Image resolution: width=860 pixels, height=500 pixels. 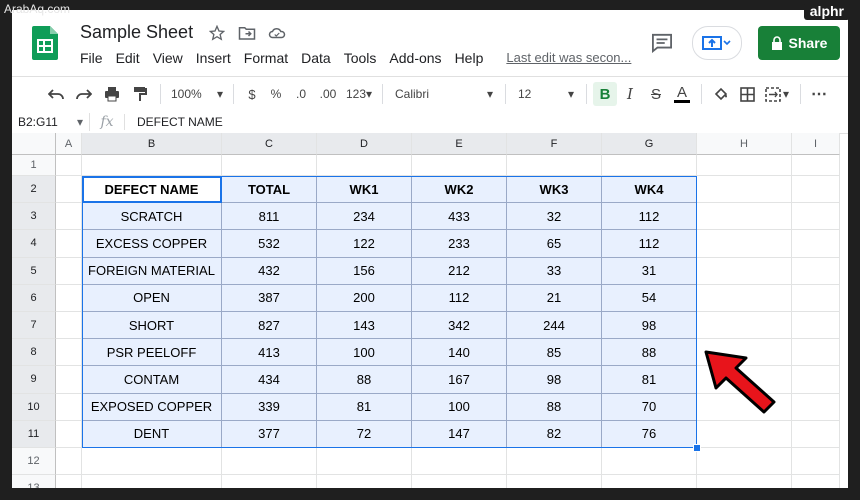 I want to click on name-box: B2:G11 ▾, so click(x=51, y=122).